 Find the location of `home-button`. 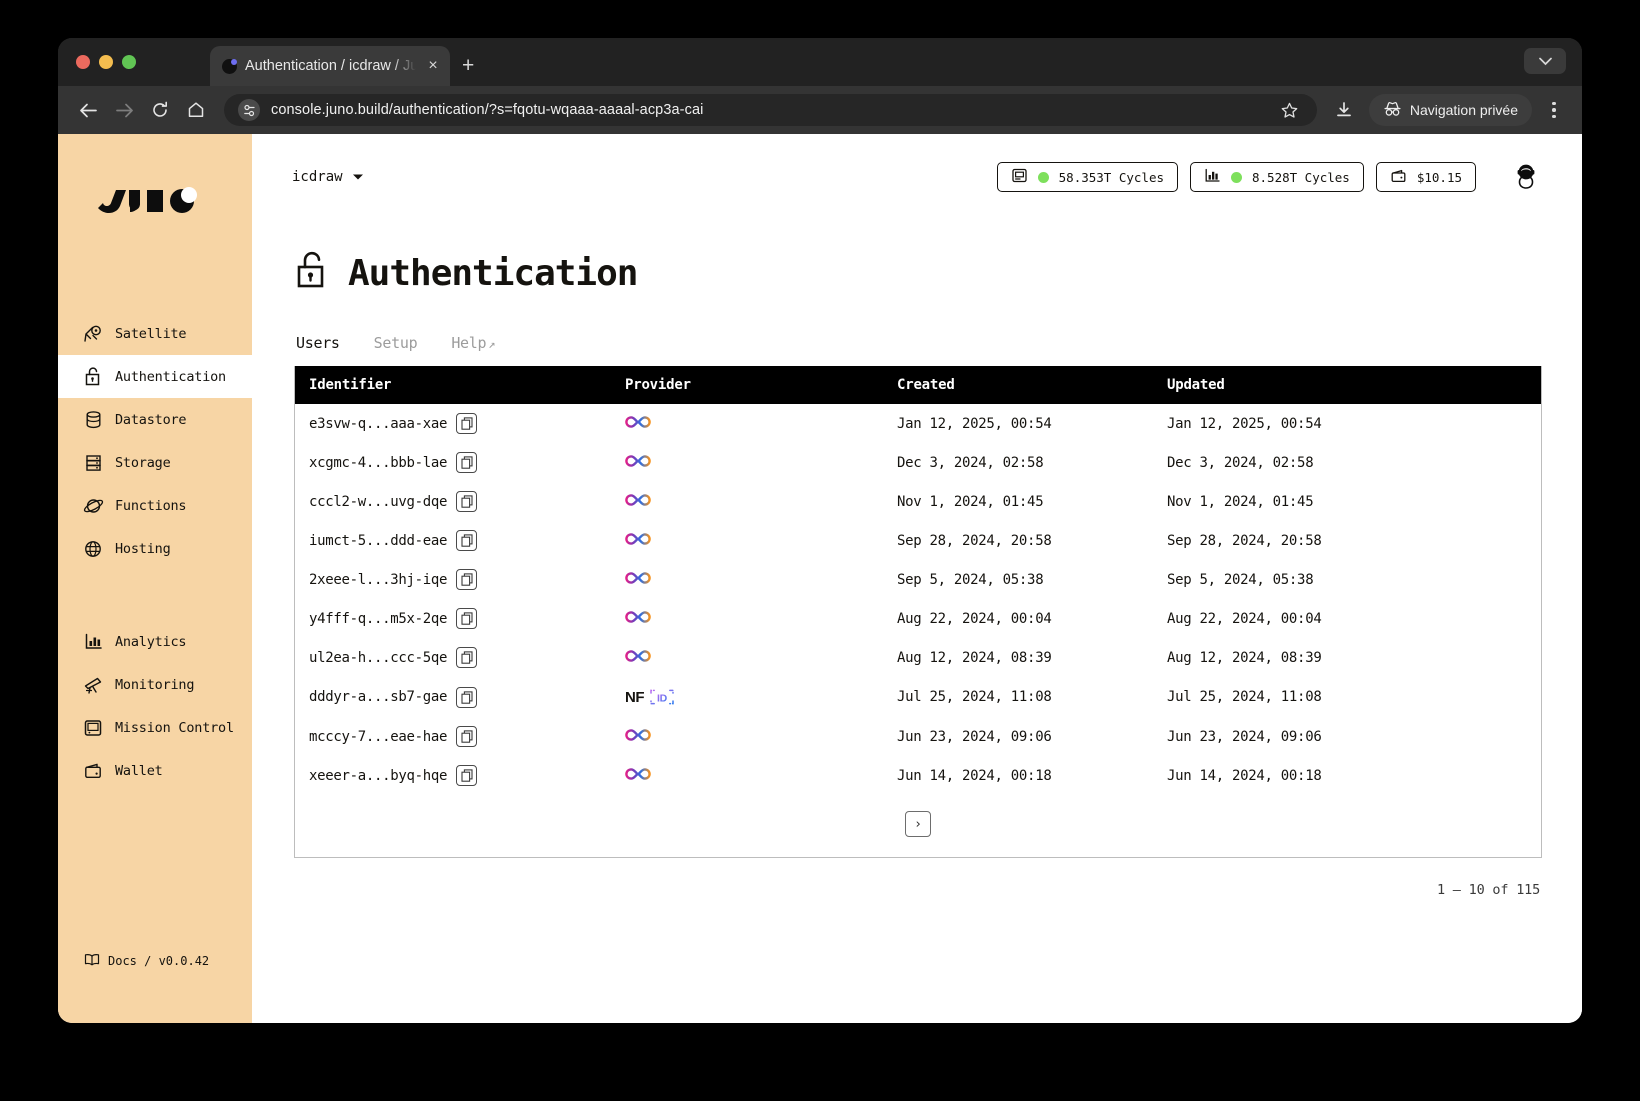

home-button is located at coordinates (196, 110).